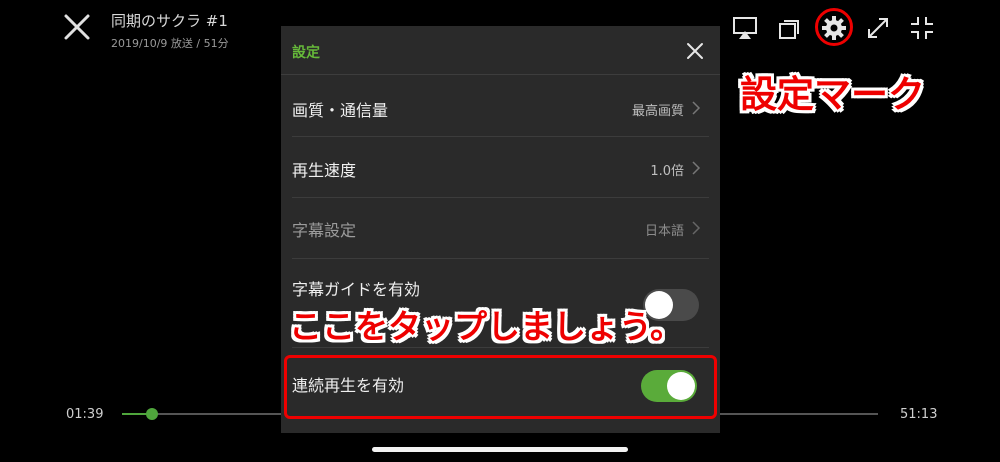  Describe the element at coordinates (170, 43) in the screenshot. I see `video-subtitle: 2019/10/9 放送 / 51分` at that location.